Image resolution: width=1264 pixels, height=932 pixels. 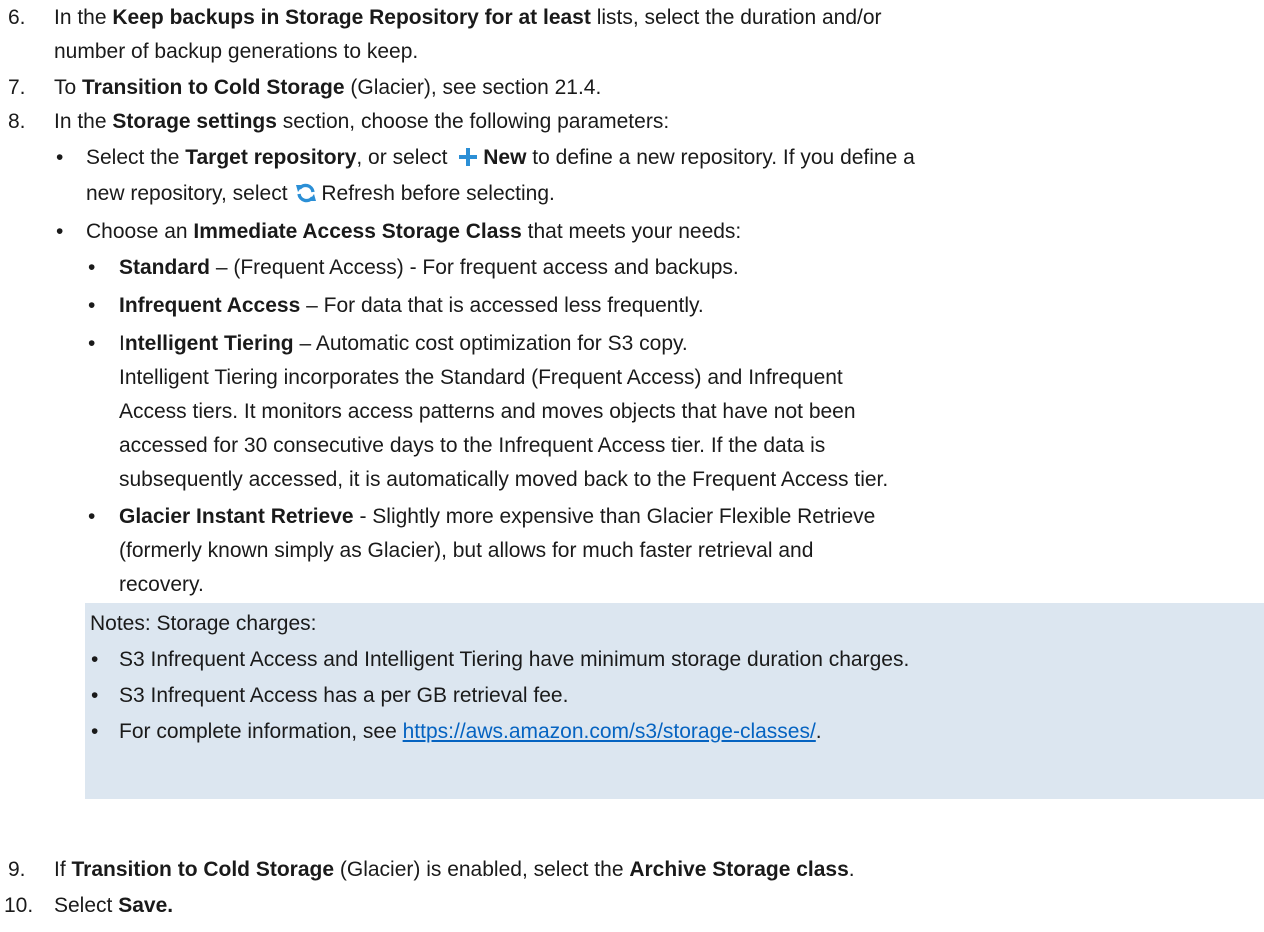 I want to click on ui-term: Storage settings, so click(x=194, y=121).